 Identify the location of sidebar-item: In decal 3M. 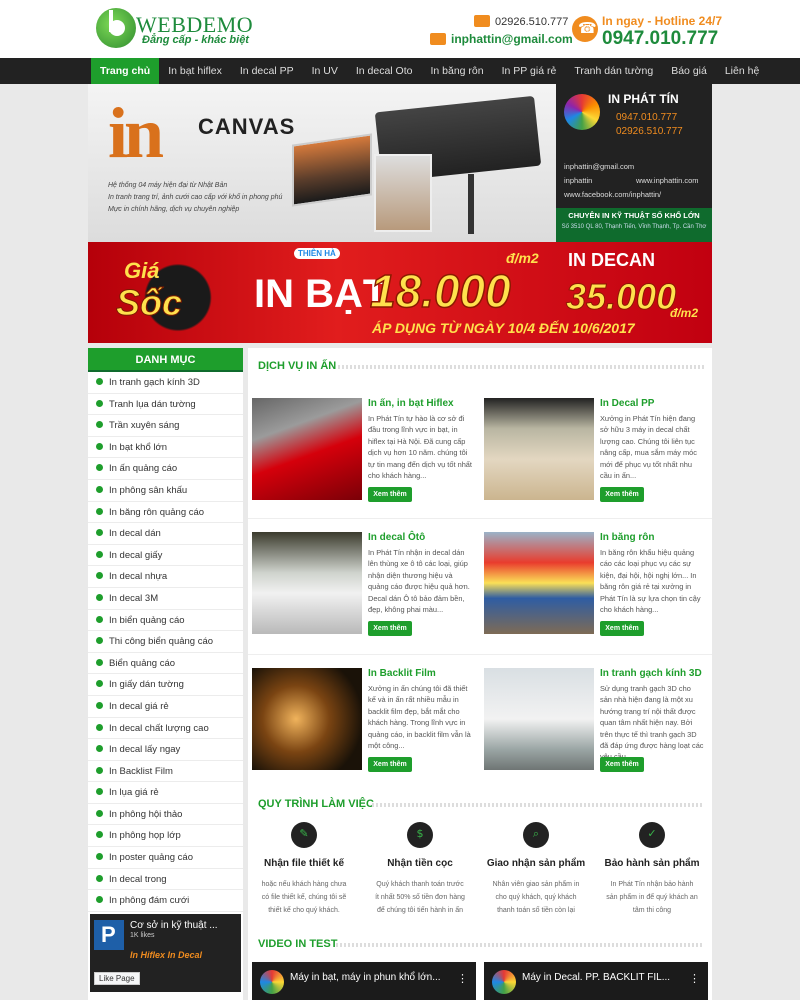
(165, 599).